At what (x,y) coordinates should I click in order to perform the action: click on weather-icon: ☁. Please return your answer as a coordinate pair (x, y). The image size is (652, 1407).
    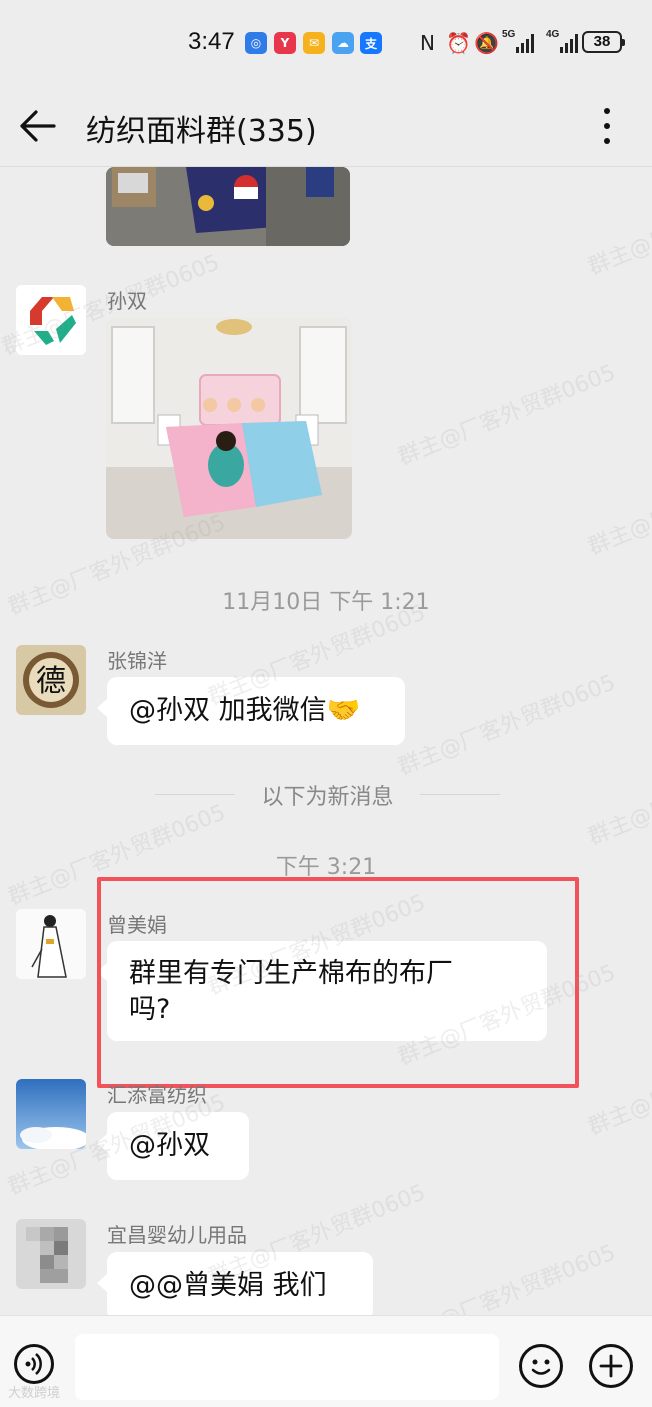
    Looking at the image, I should click on (343, 43).